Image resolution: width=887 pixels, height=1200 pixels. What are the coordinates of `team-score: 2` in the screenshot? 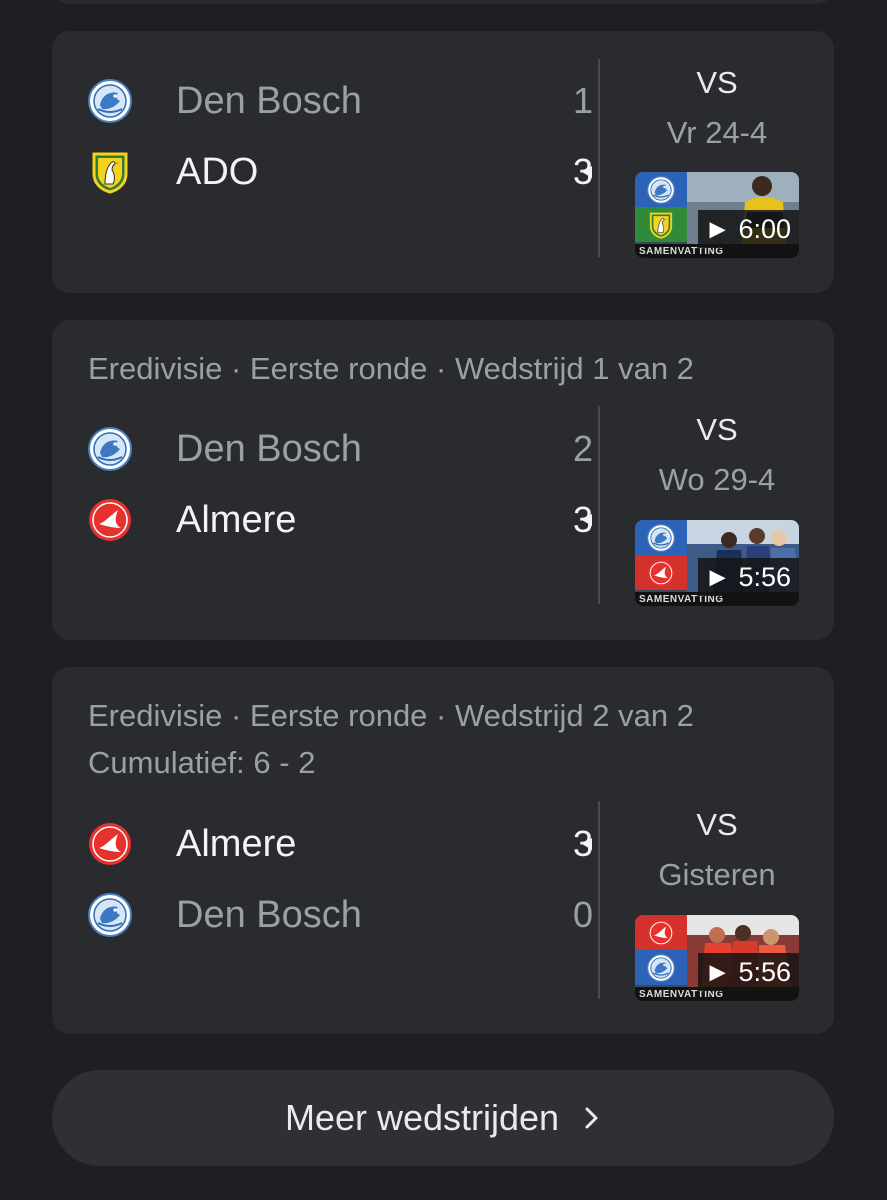 It's located at (583, 448).